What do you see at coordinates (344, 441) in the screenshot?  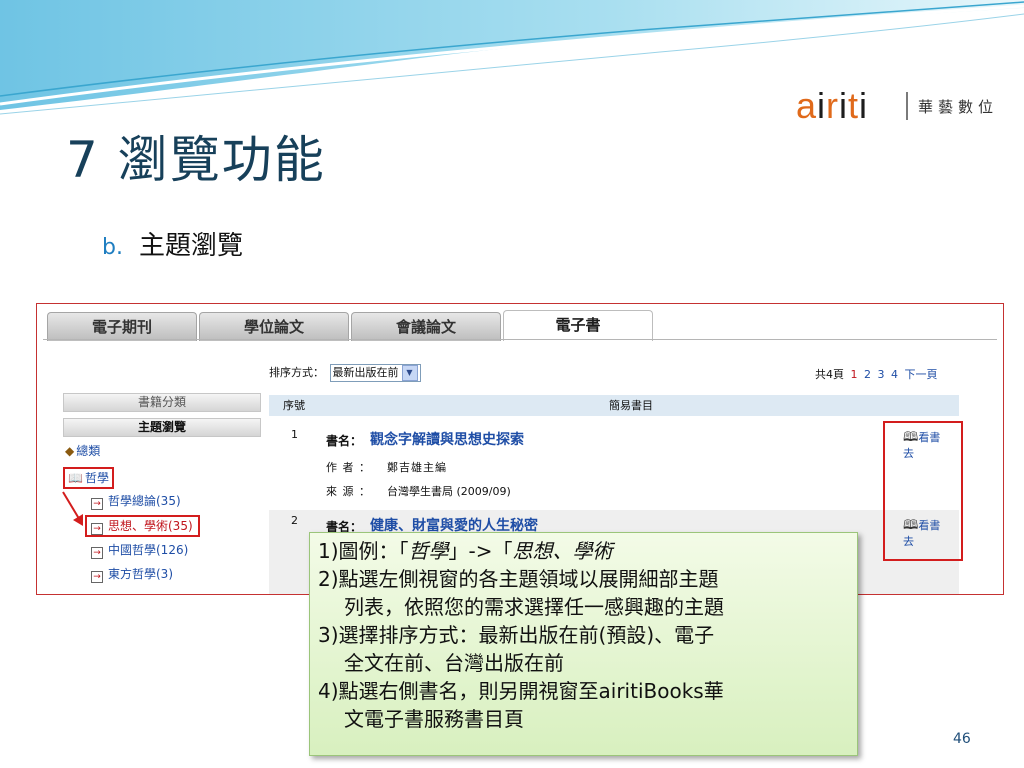 I see `title-label: 書名：` at bounding box center [344, 441].